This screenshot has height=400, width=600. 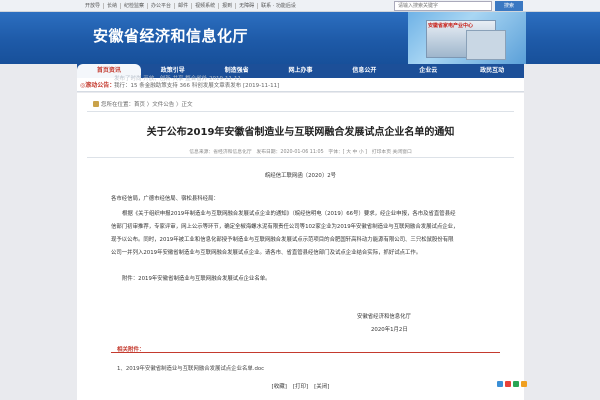 I want to click on nav-item-interaction: 政民互动, so click(x=492, y=71).